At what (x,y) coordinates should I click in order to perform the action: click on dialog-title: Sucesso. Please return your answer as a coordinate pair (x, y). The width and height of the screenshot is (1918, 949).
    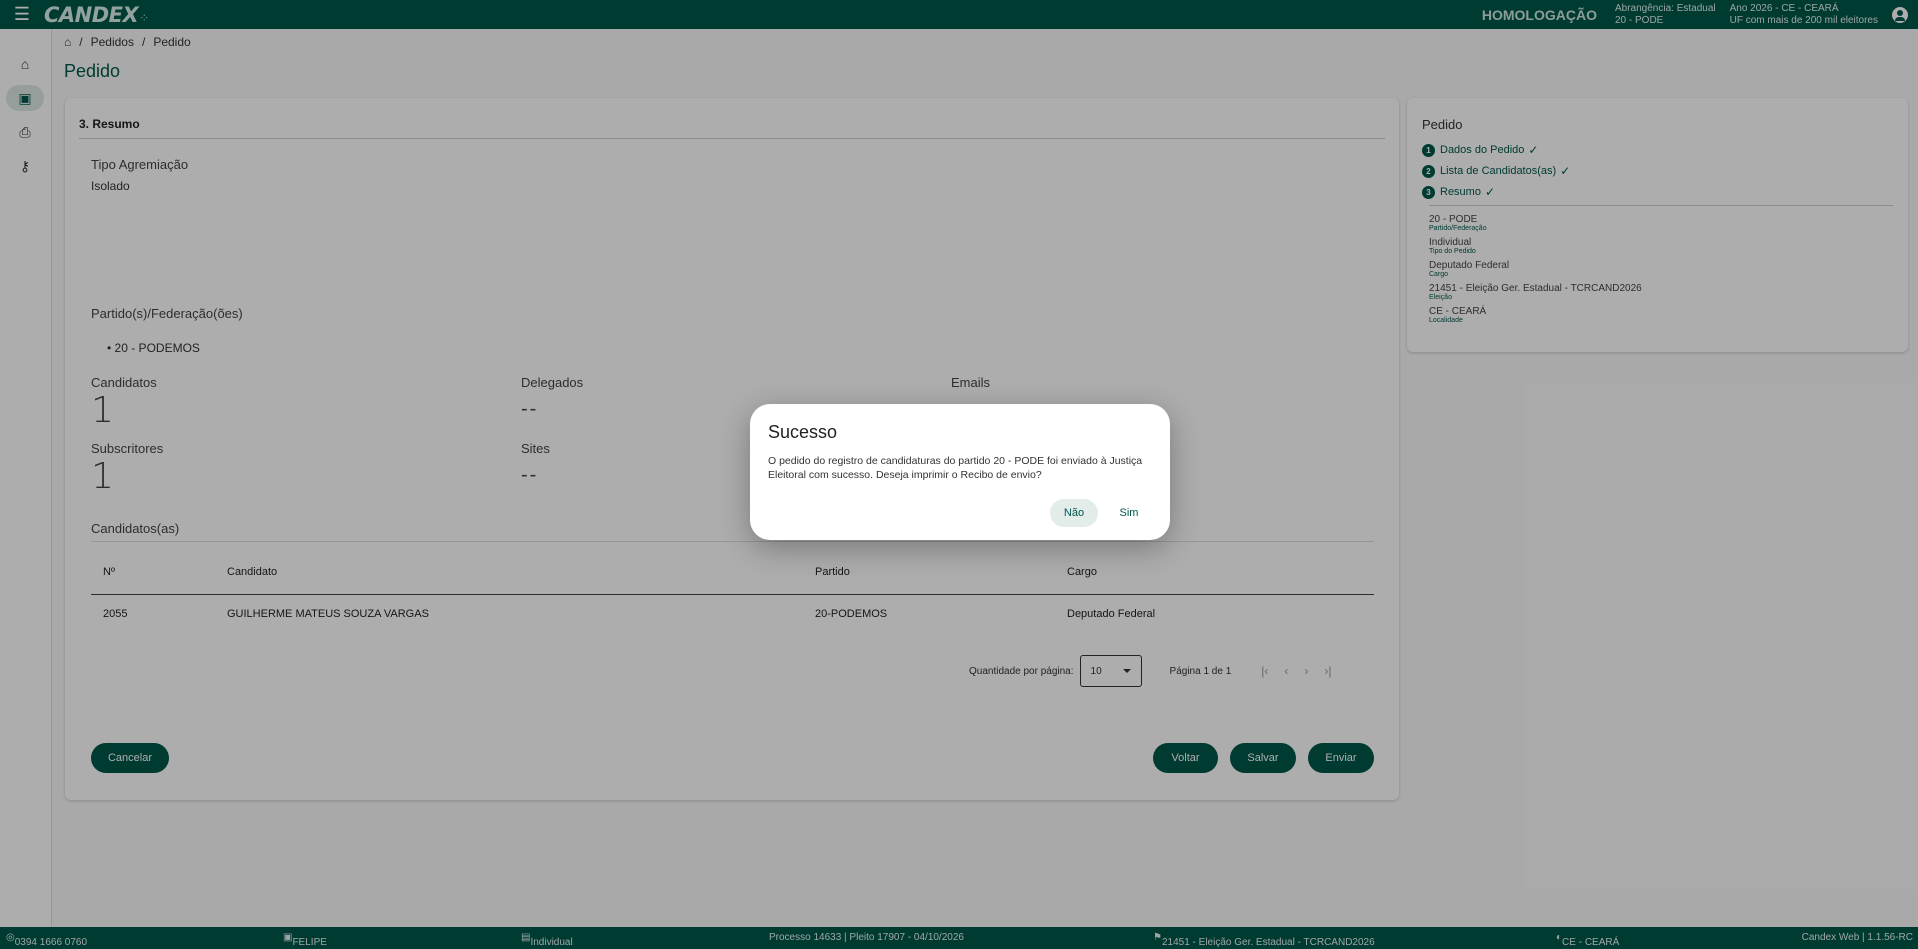
    Looking at the image, I should click on (803, 432).